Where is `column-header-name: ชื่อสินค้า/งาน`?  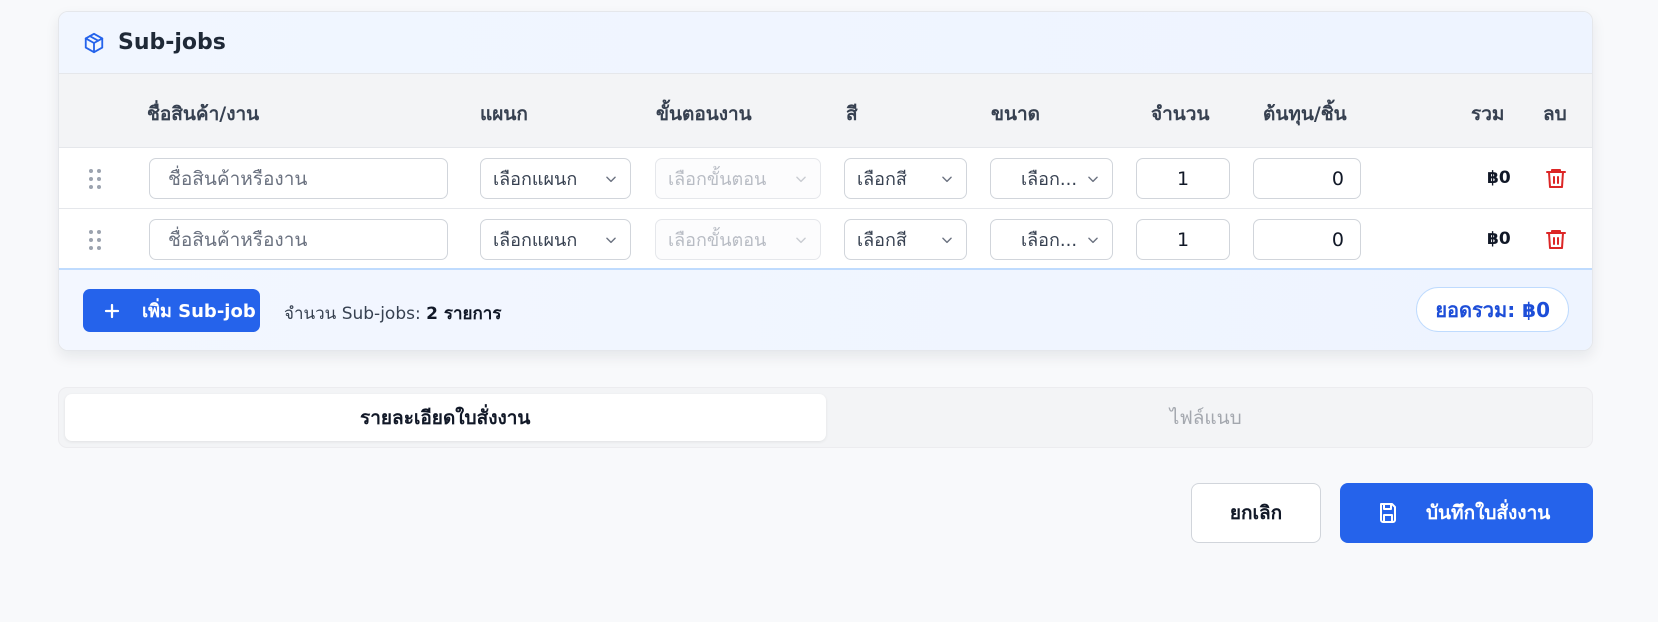 column-header-name: ชื่อสินค้า/งาน is located at coordinates (203, 114).